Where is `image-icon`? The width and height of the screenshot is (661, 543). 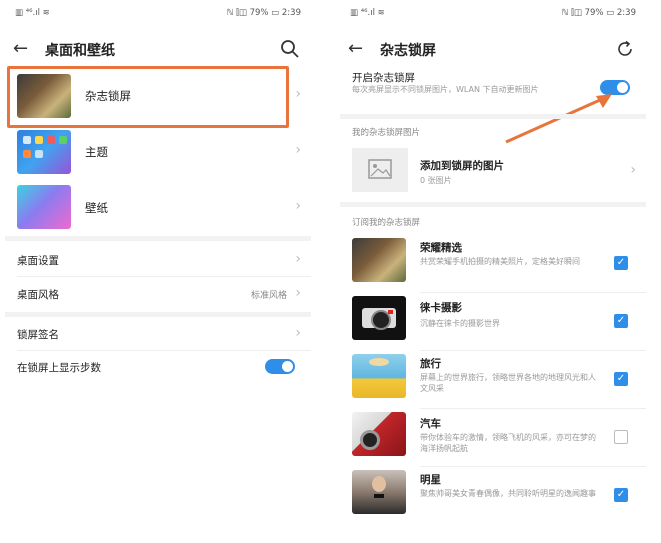 image-icon is located at coordinates (380, 169).